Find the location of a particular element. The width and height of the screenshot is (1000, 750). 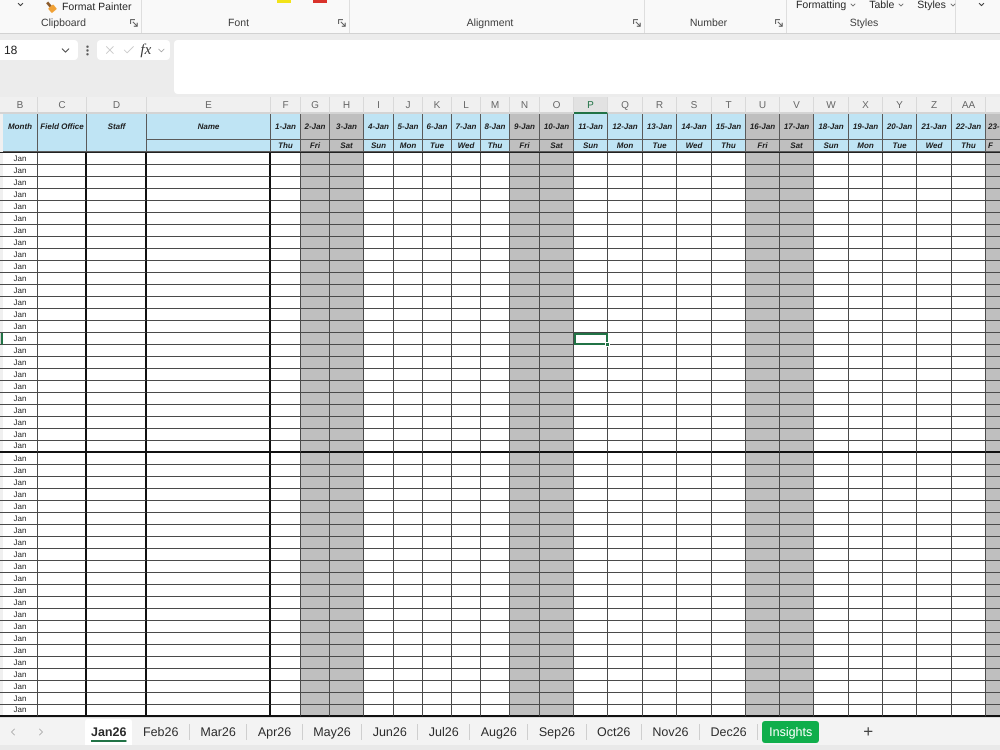

date-header: 9-Jan is located at coordinates (525, 127).